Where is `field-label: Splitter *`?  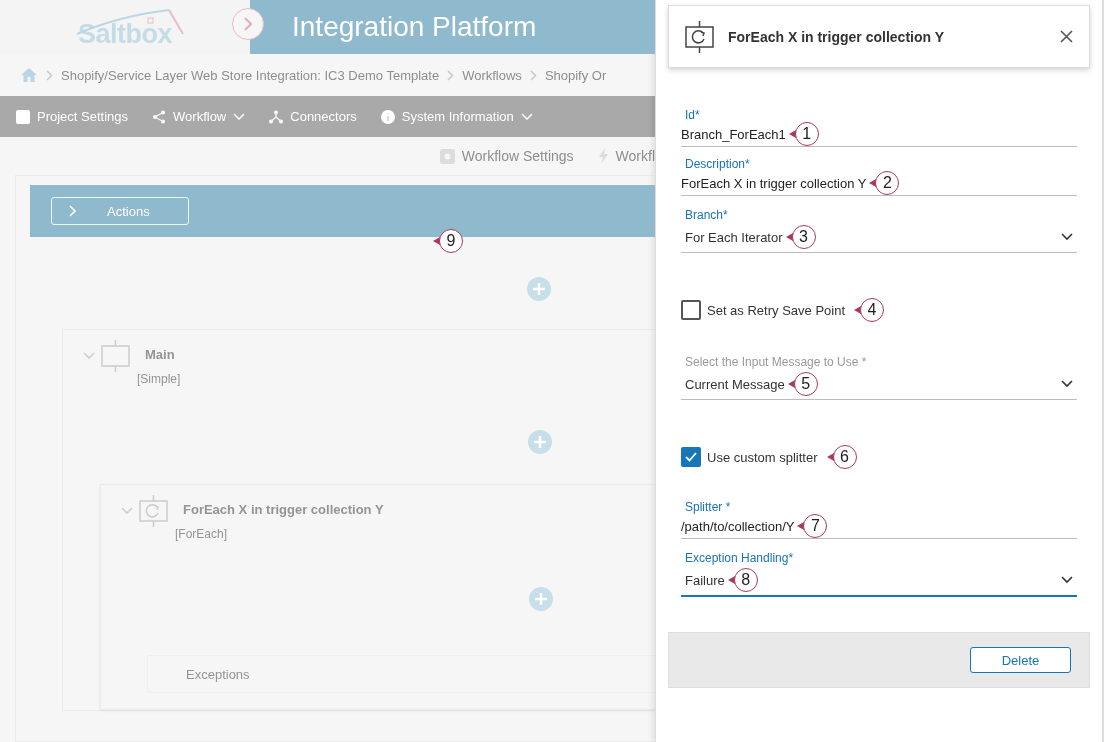
field-label: Splitter * is located at coordinates (708, 507).